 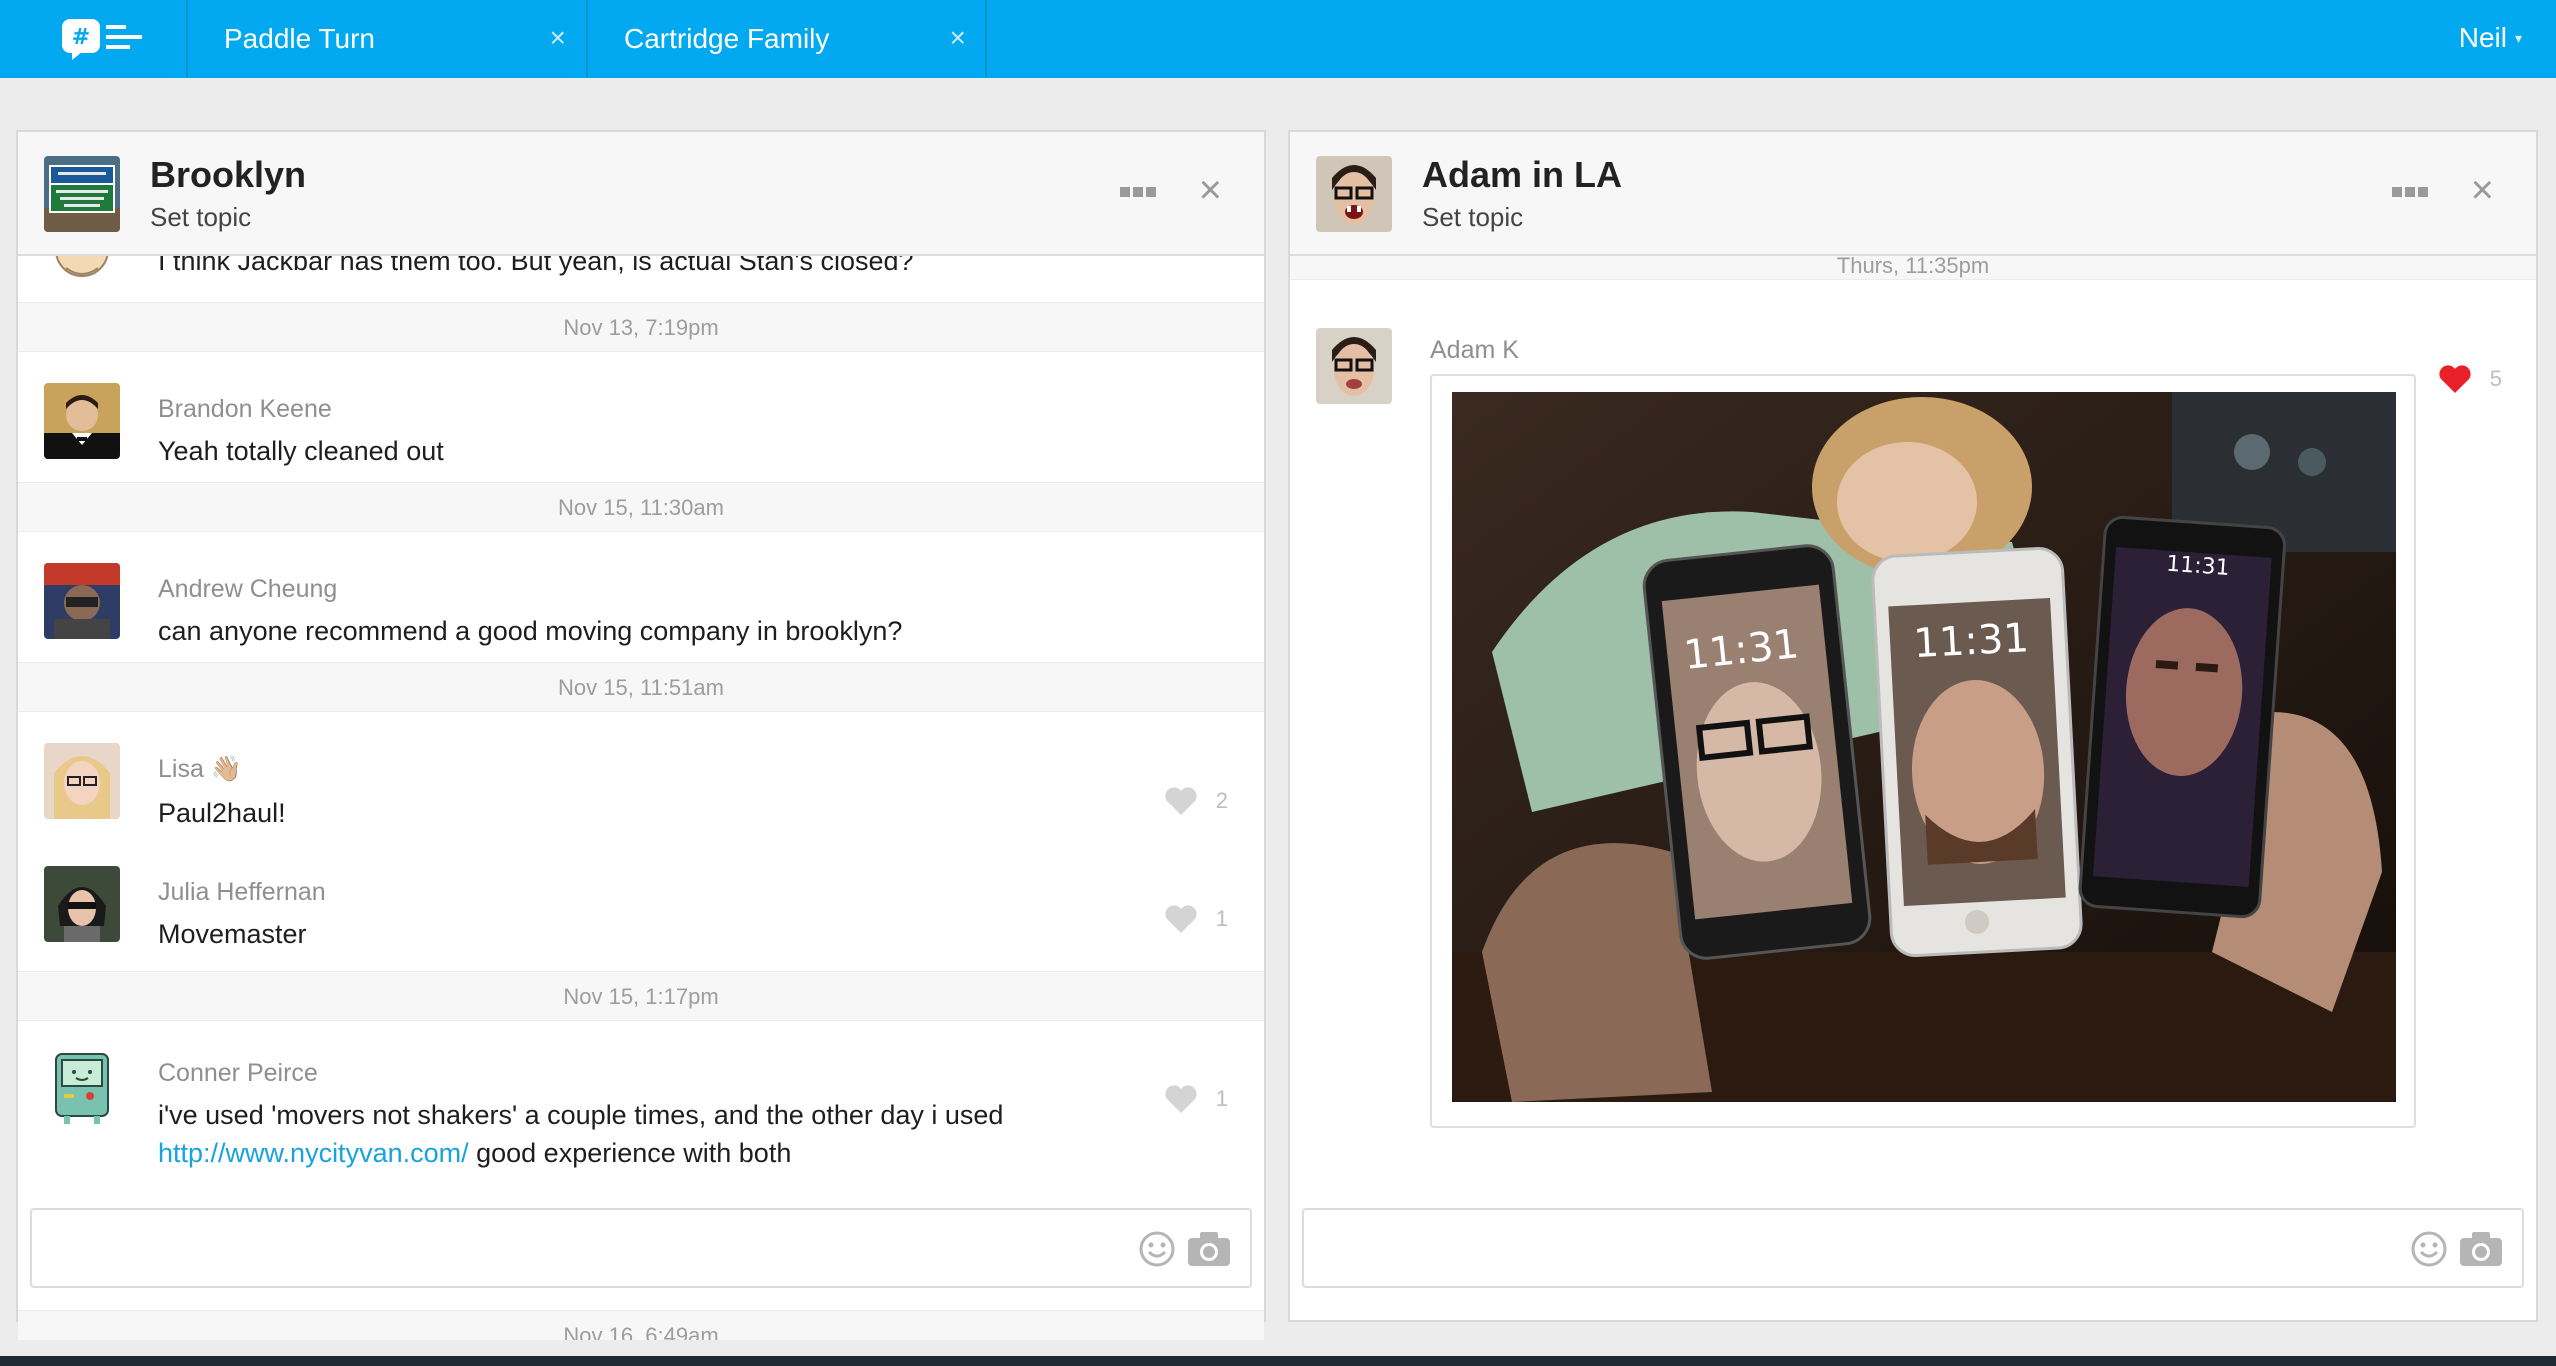 What do you see at coordinates (1278, 1361) in the screenshot?
I see `window-bottom-edge` at bounding box center [1278, 1361].